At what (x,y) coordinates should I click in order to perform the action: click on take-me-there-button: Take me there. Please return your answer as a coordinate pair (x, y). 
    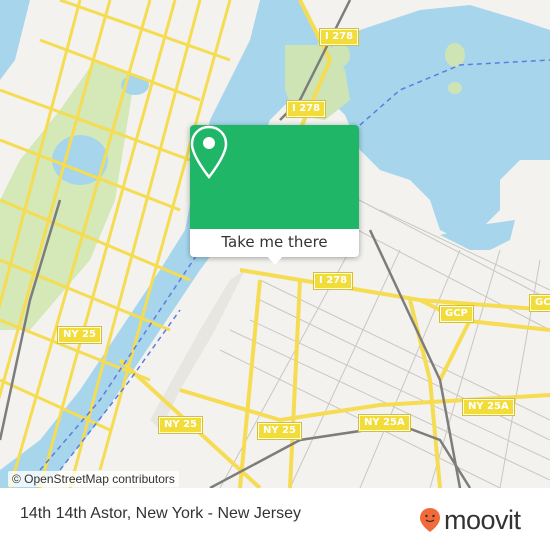
    Looking at the image, I should click on (274, 243).